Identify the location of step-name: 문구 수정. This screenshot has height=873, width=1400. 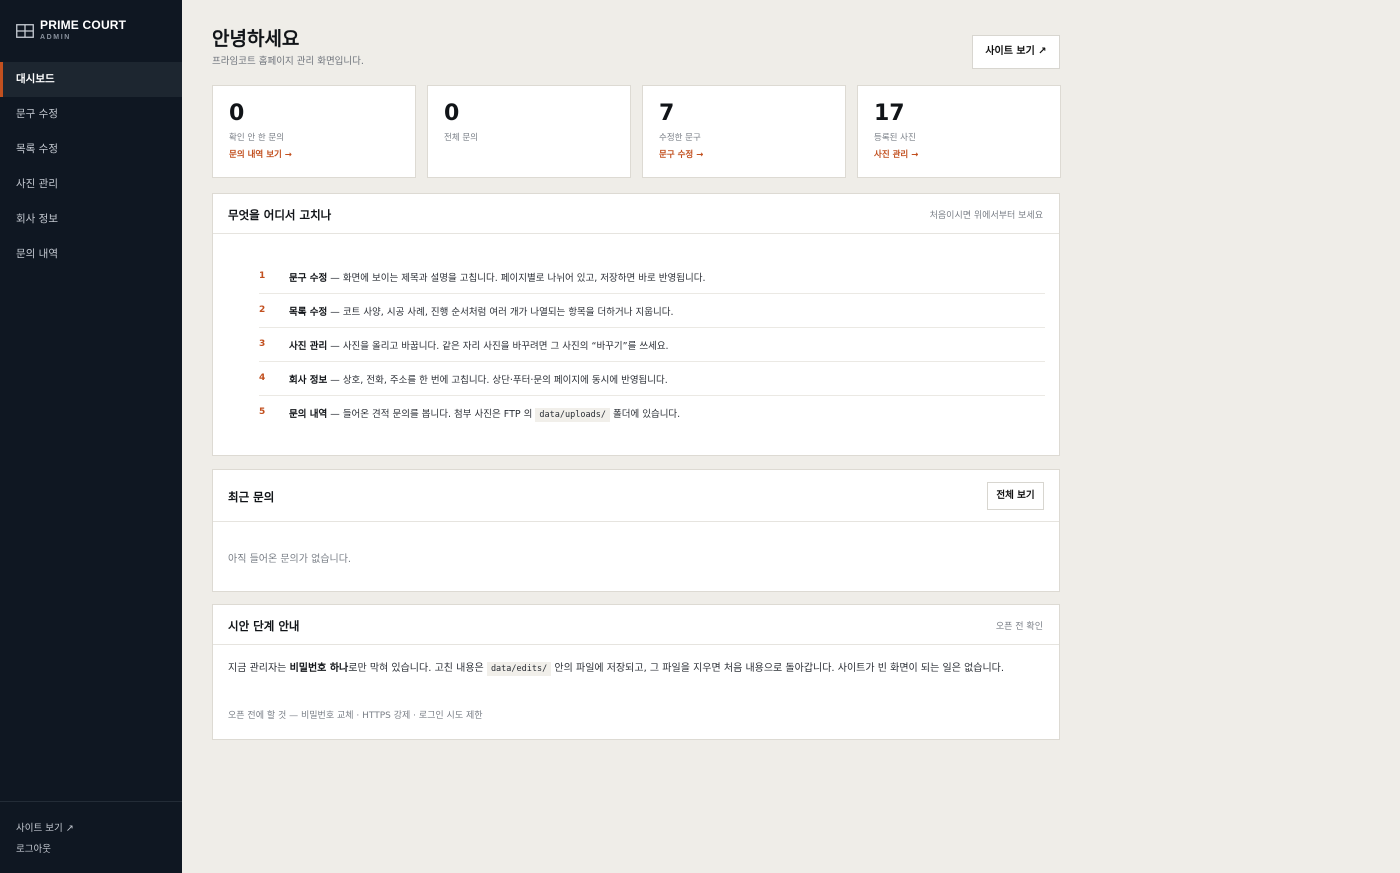
(308, 278).